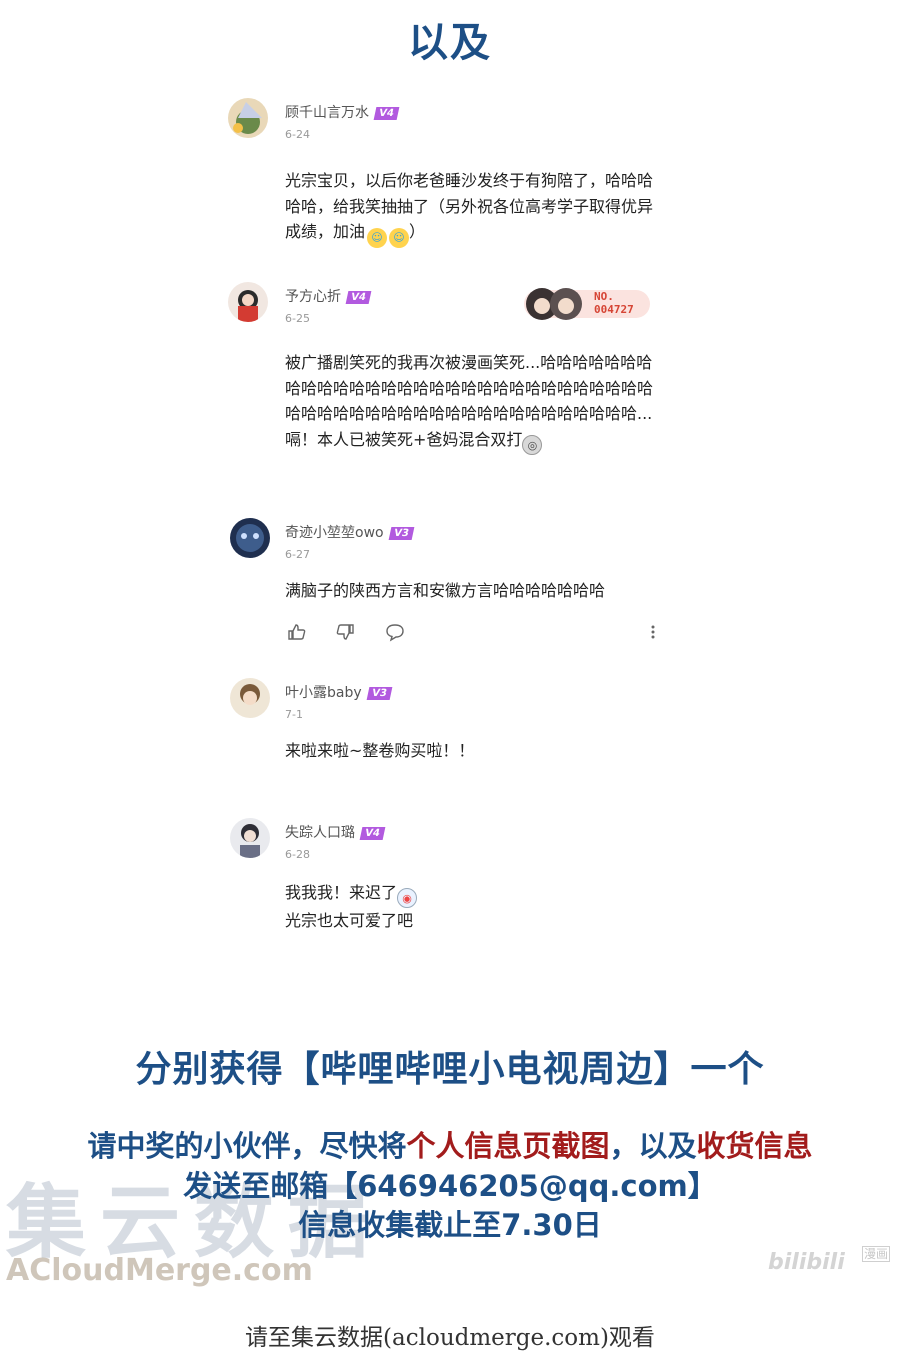 The height and width of the screenshot is (1368, 900). Describe the element at coordinates (450, 43) in the screenshot. I see `section-heading: 以及` at that location.